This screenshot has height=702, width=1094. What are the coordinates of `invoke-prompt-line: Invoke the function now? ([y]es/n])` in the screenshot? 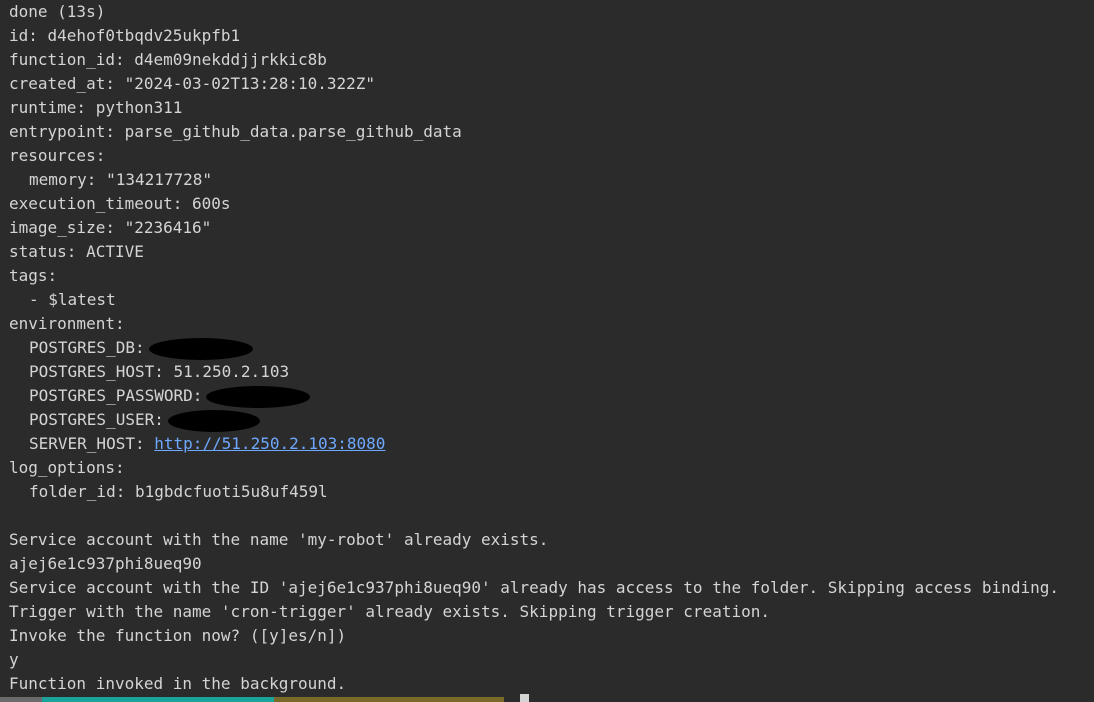 It's located at (178, 635).